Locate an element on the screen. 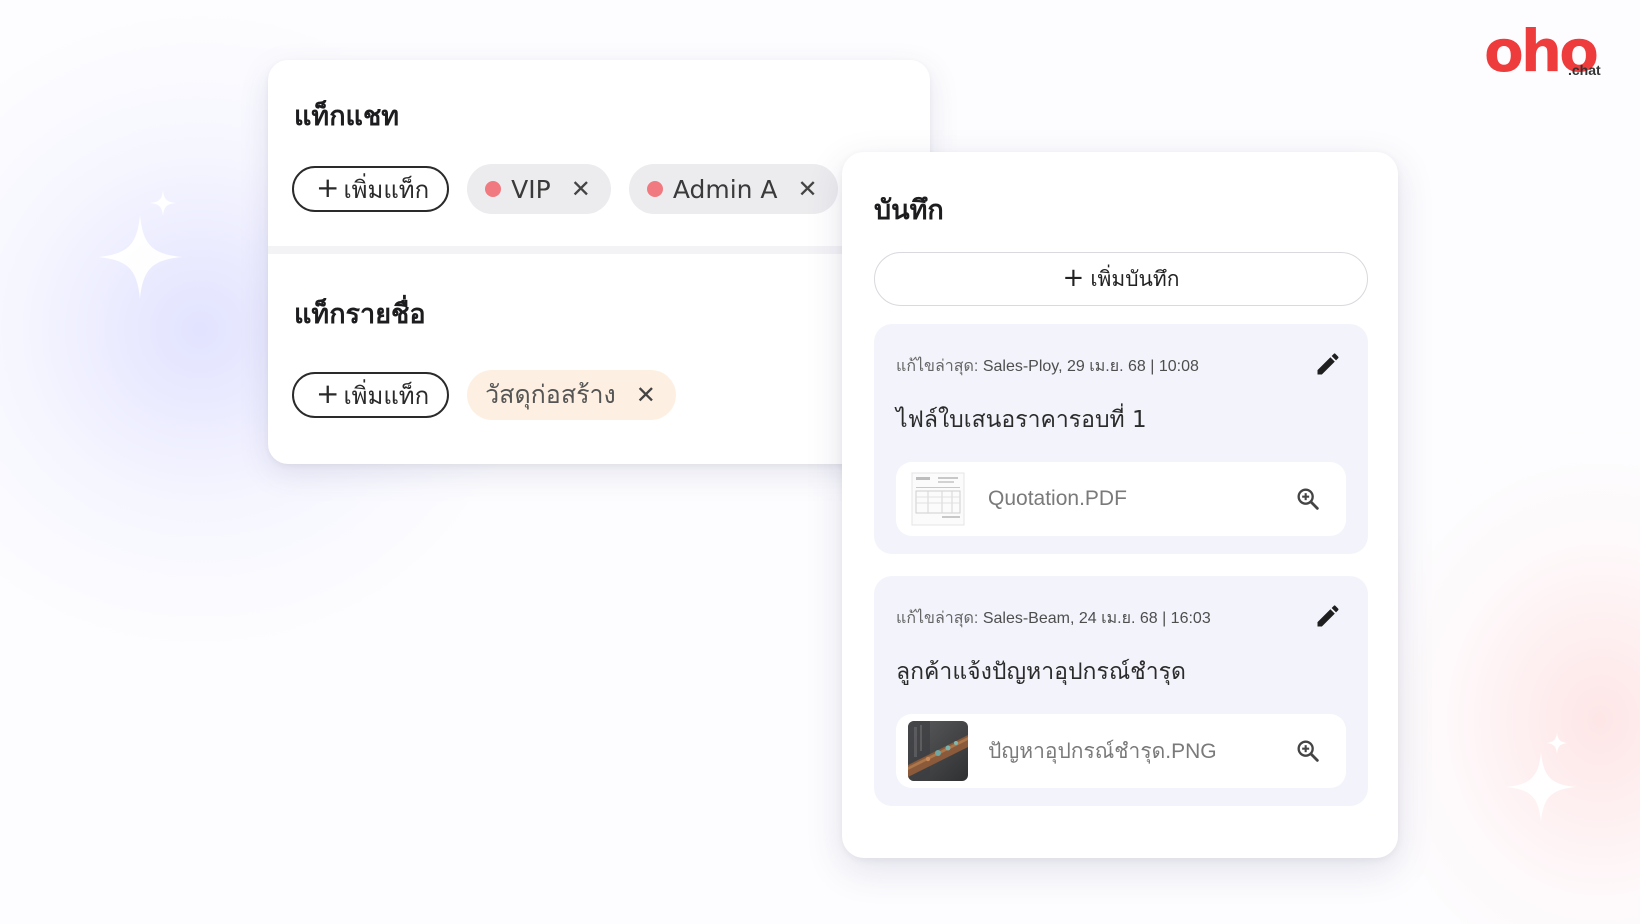 This screenshot has height=924, width=1640. chat-tag-chip: VIP ✕ is located at coordinates (539, 189).